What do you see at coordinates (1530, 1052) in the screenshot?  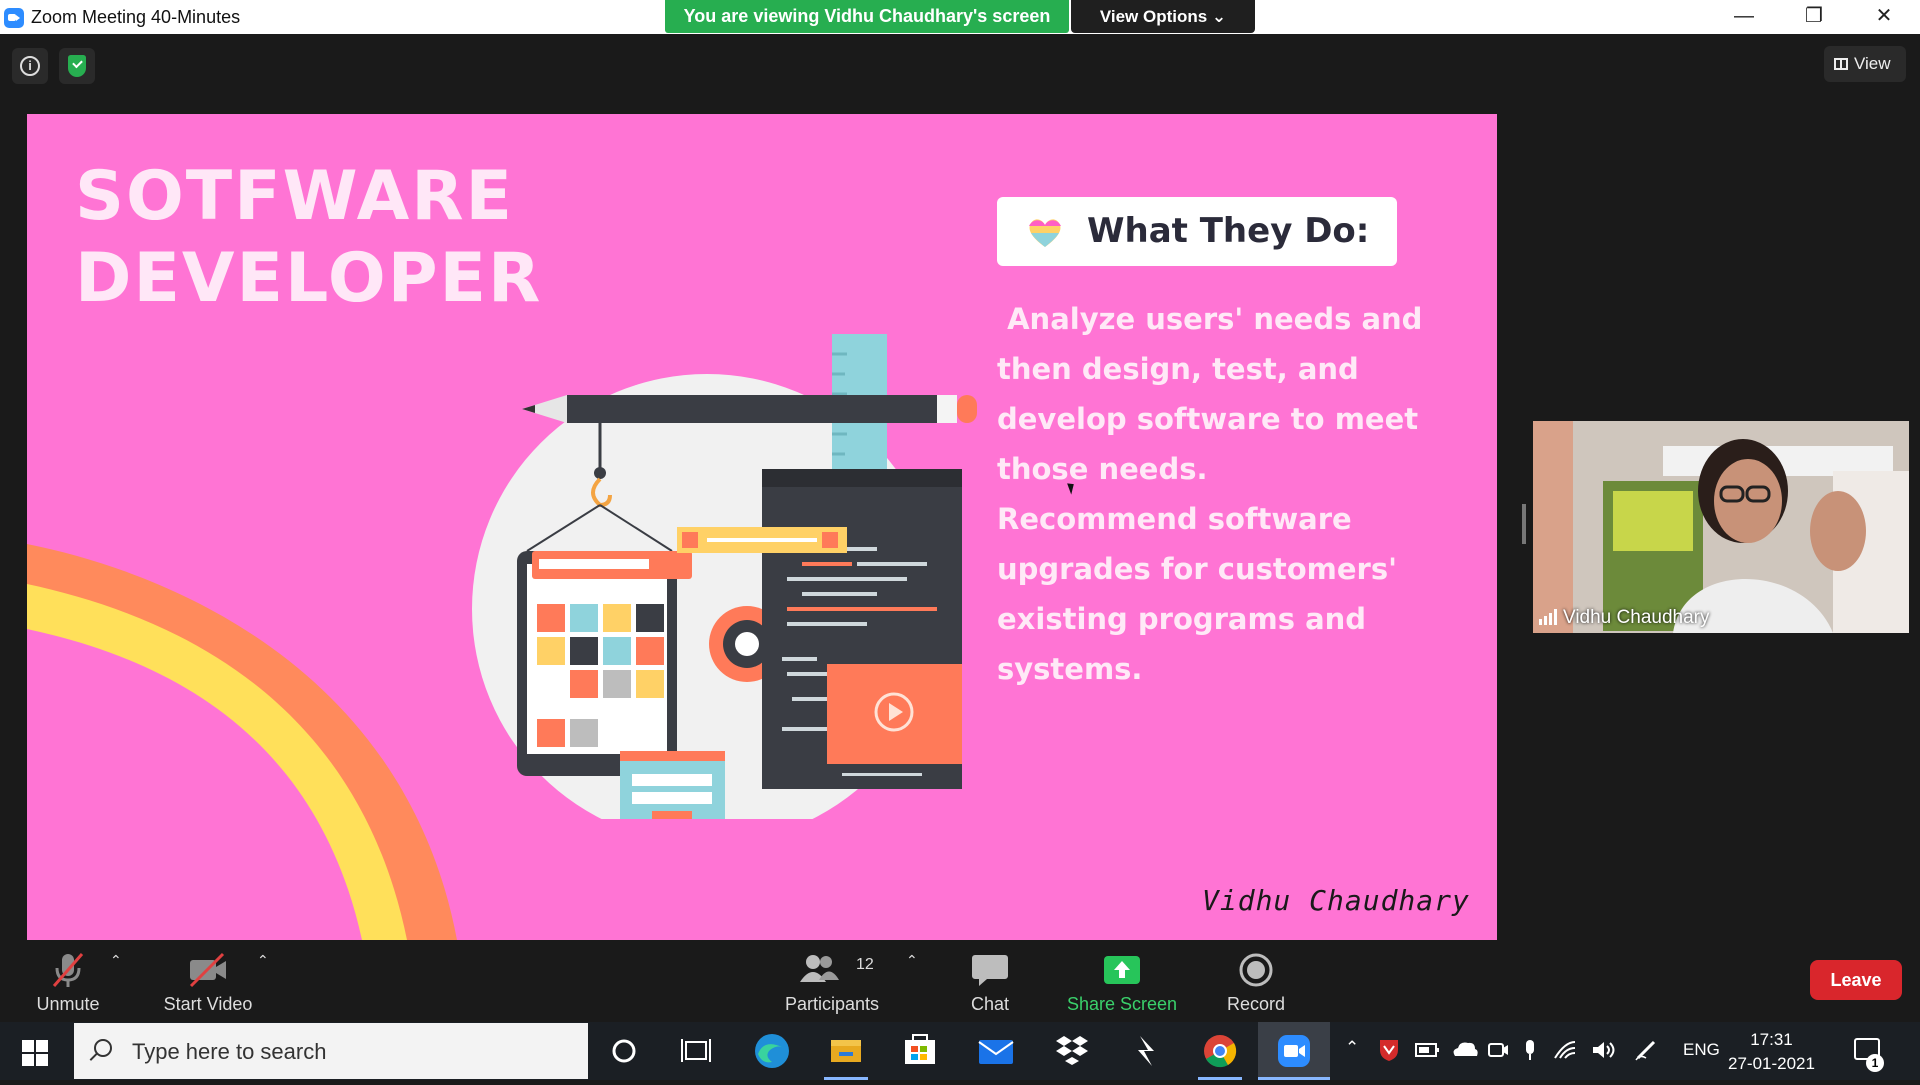 I see `microphone-icon` at bounding box center [1530, 1052].